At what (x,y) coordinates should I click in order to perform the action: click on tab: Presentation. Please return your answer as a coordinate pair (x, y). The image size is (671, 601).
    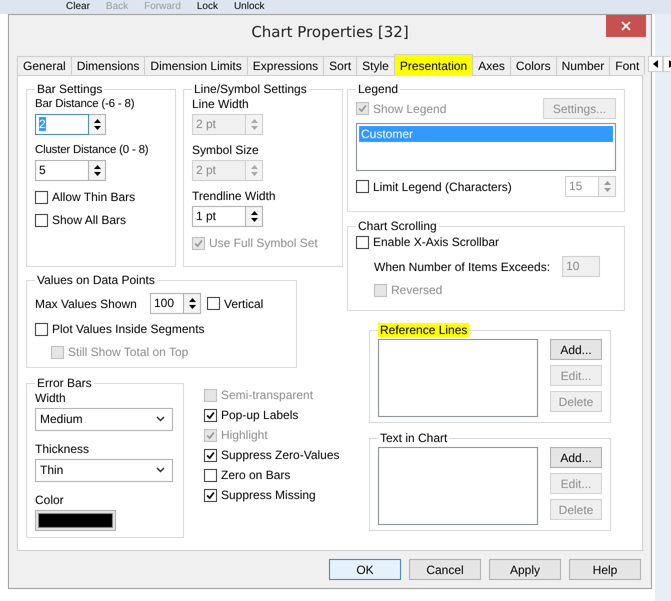
    Looking at the image, I should click on (434, 65).